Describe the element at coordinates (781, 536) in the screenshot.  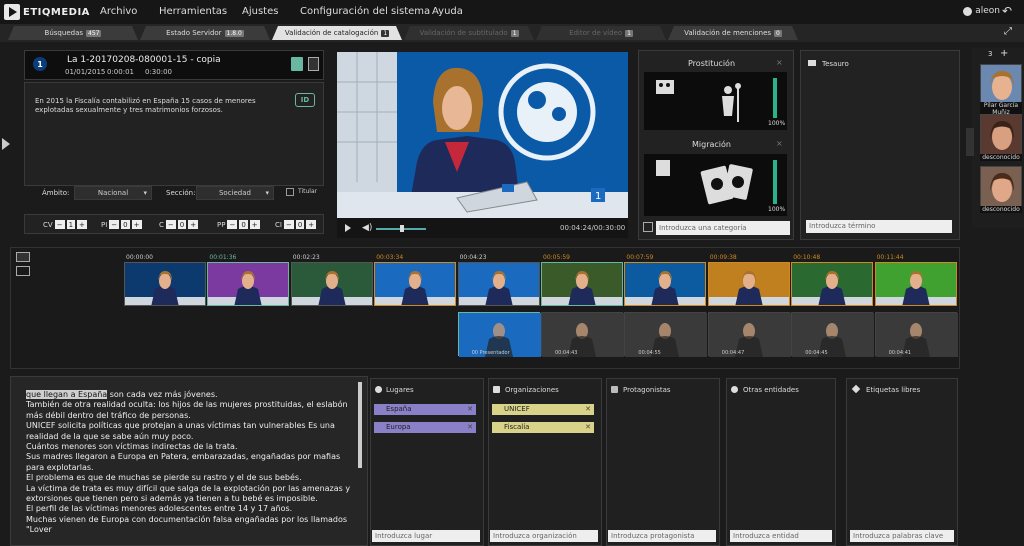
I see `entity-input: Introduzca entidad` at that location.